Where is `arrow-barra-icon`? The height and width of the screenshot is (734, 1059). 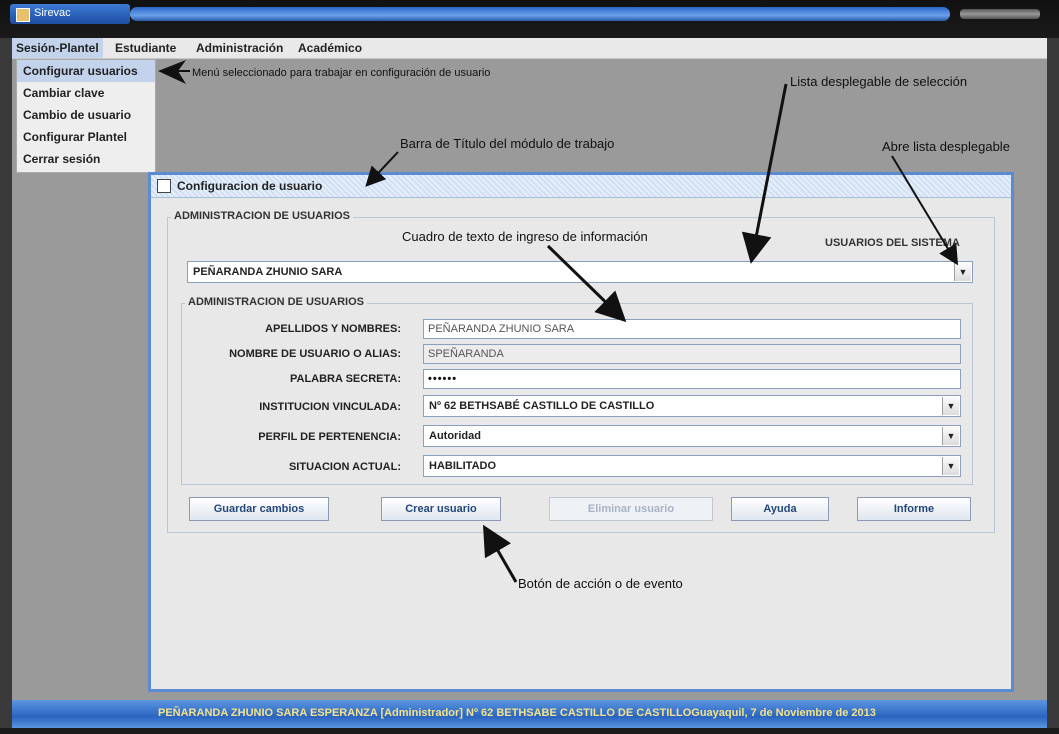
arrow-barra-icon is located at coordinates (382, 169).